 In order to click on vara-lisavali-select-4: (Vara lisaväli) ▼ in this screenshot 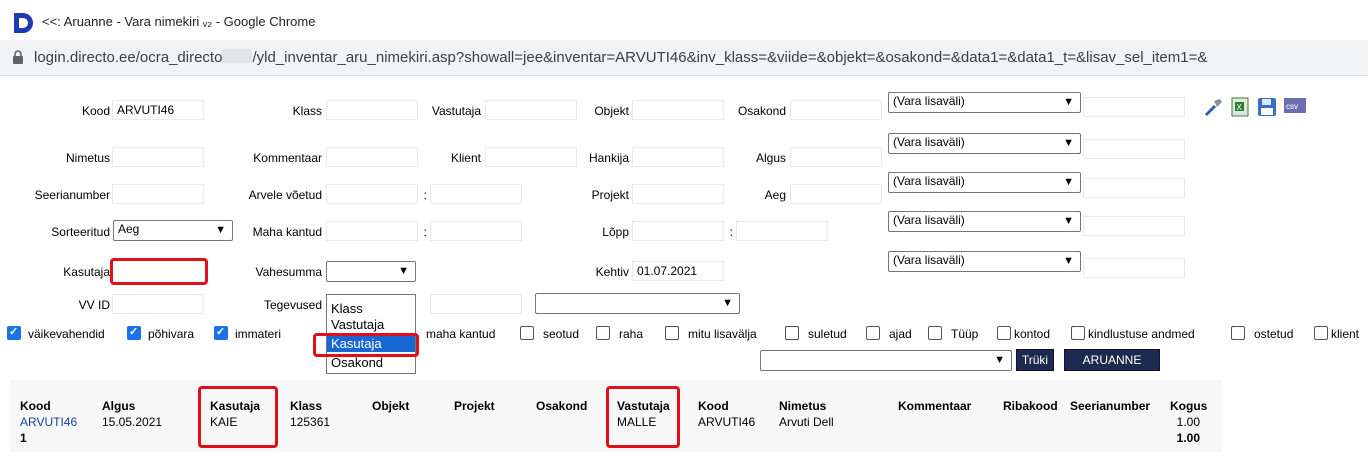, I will do `click(984, 221)`.